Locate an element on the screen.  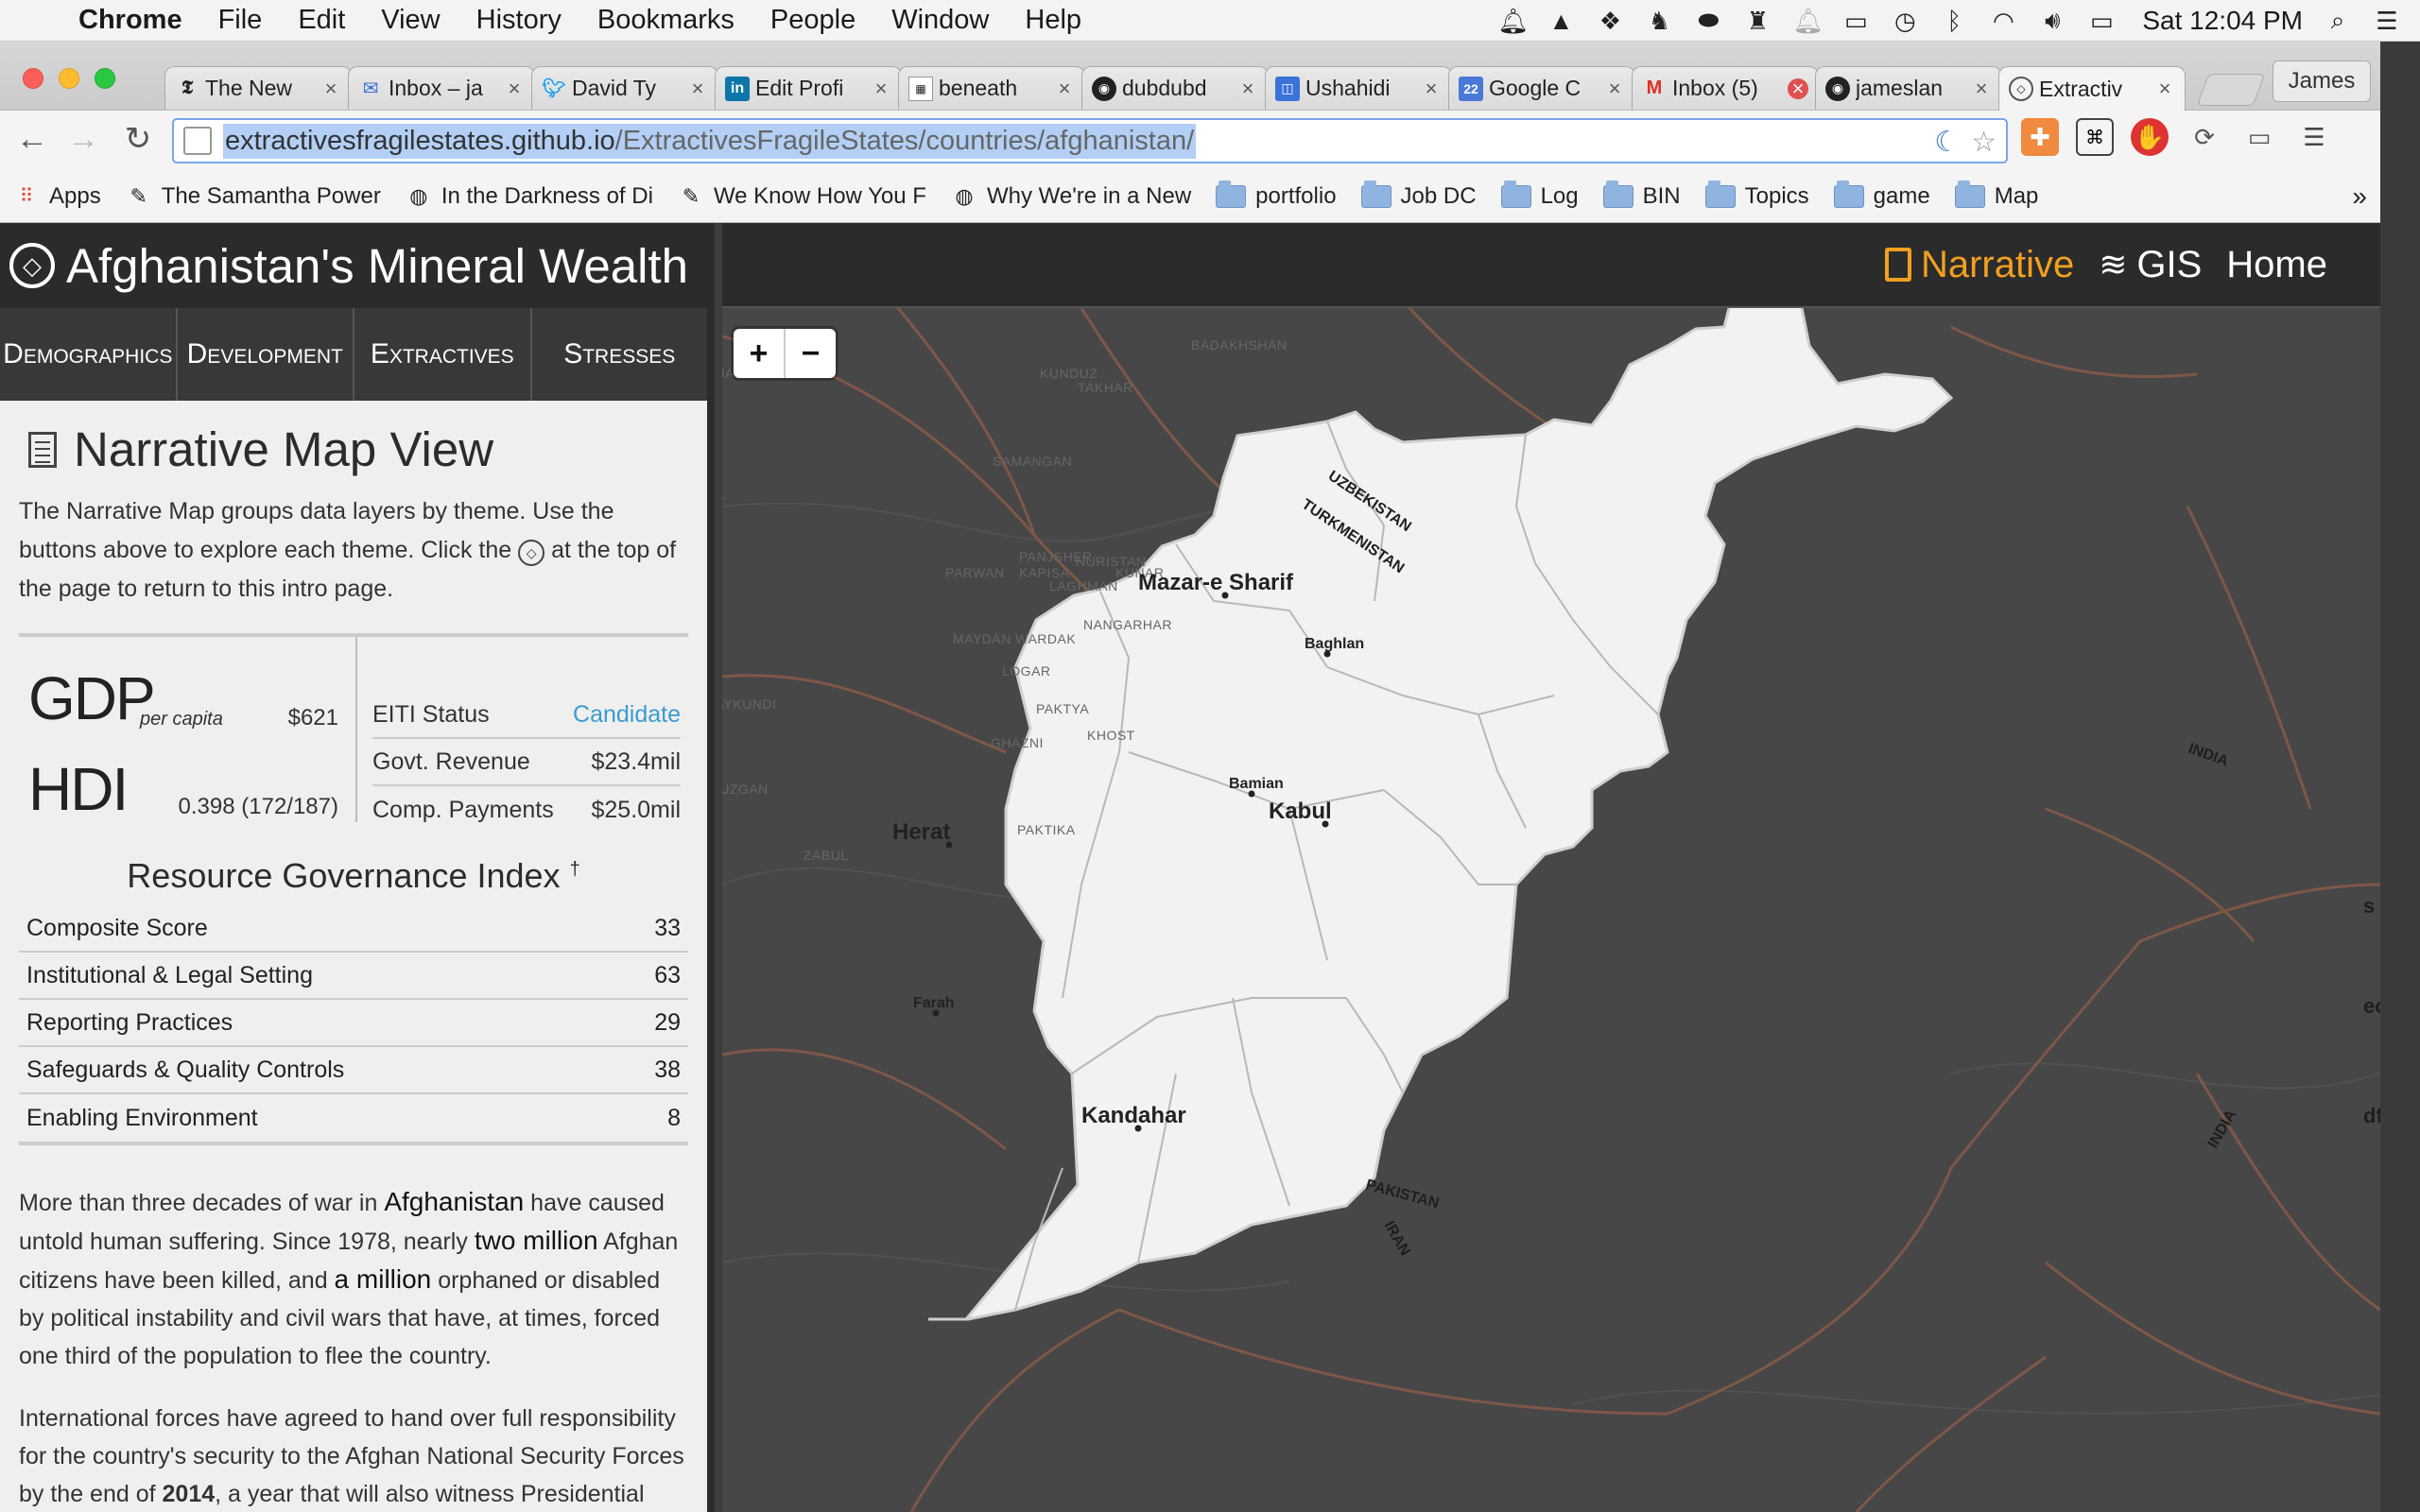
back-icon: ← is located at coordinates (32, 139).